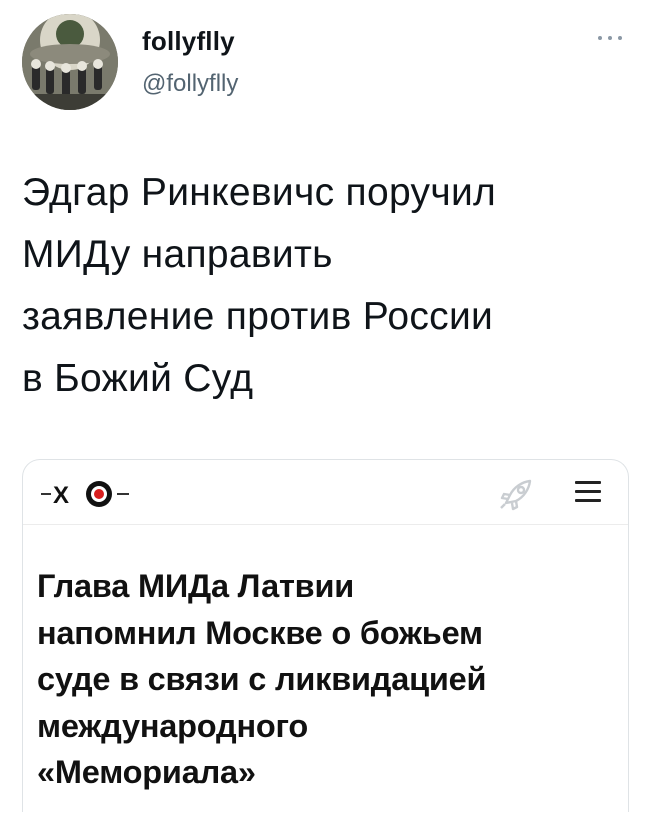  I want to click on tweet-text-line: заявление против России, so click(258, 316).